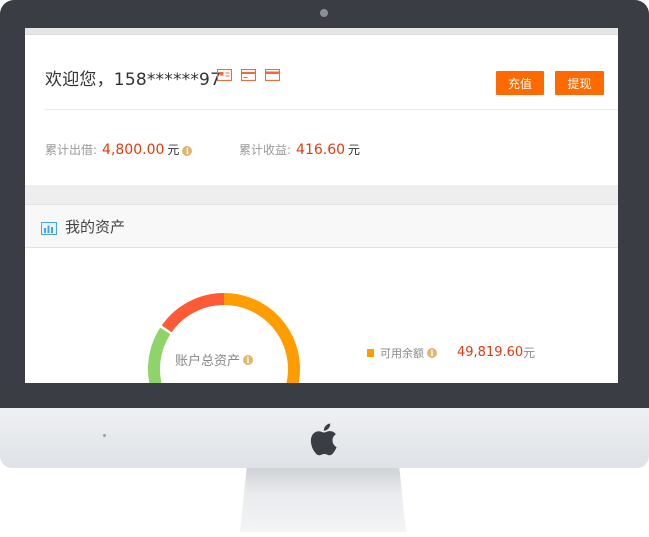 This screenshot has width=649, height=537. What do you see at coordinates (323, 500) in the screenshot?
I see `monitor-stand` at bounding box center [323, 500].